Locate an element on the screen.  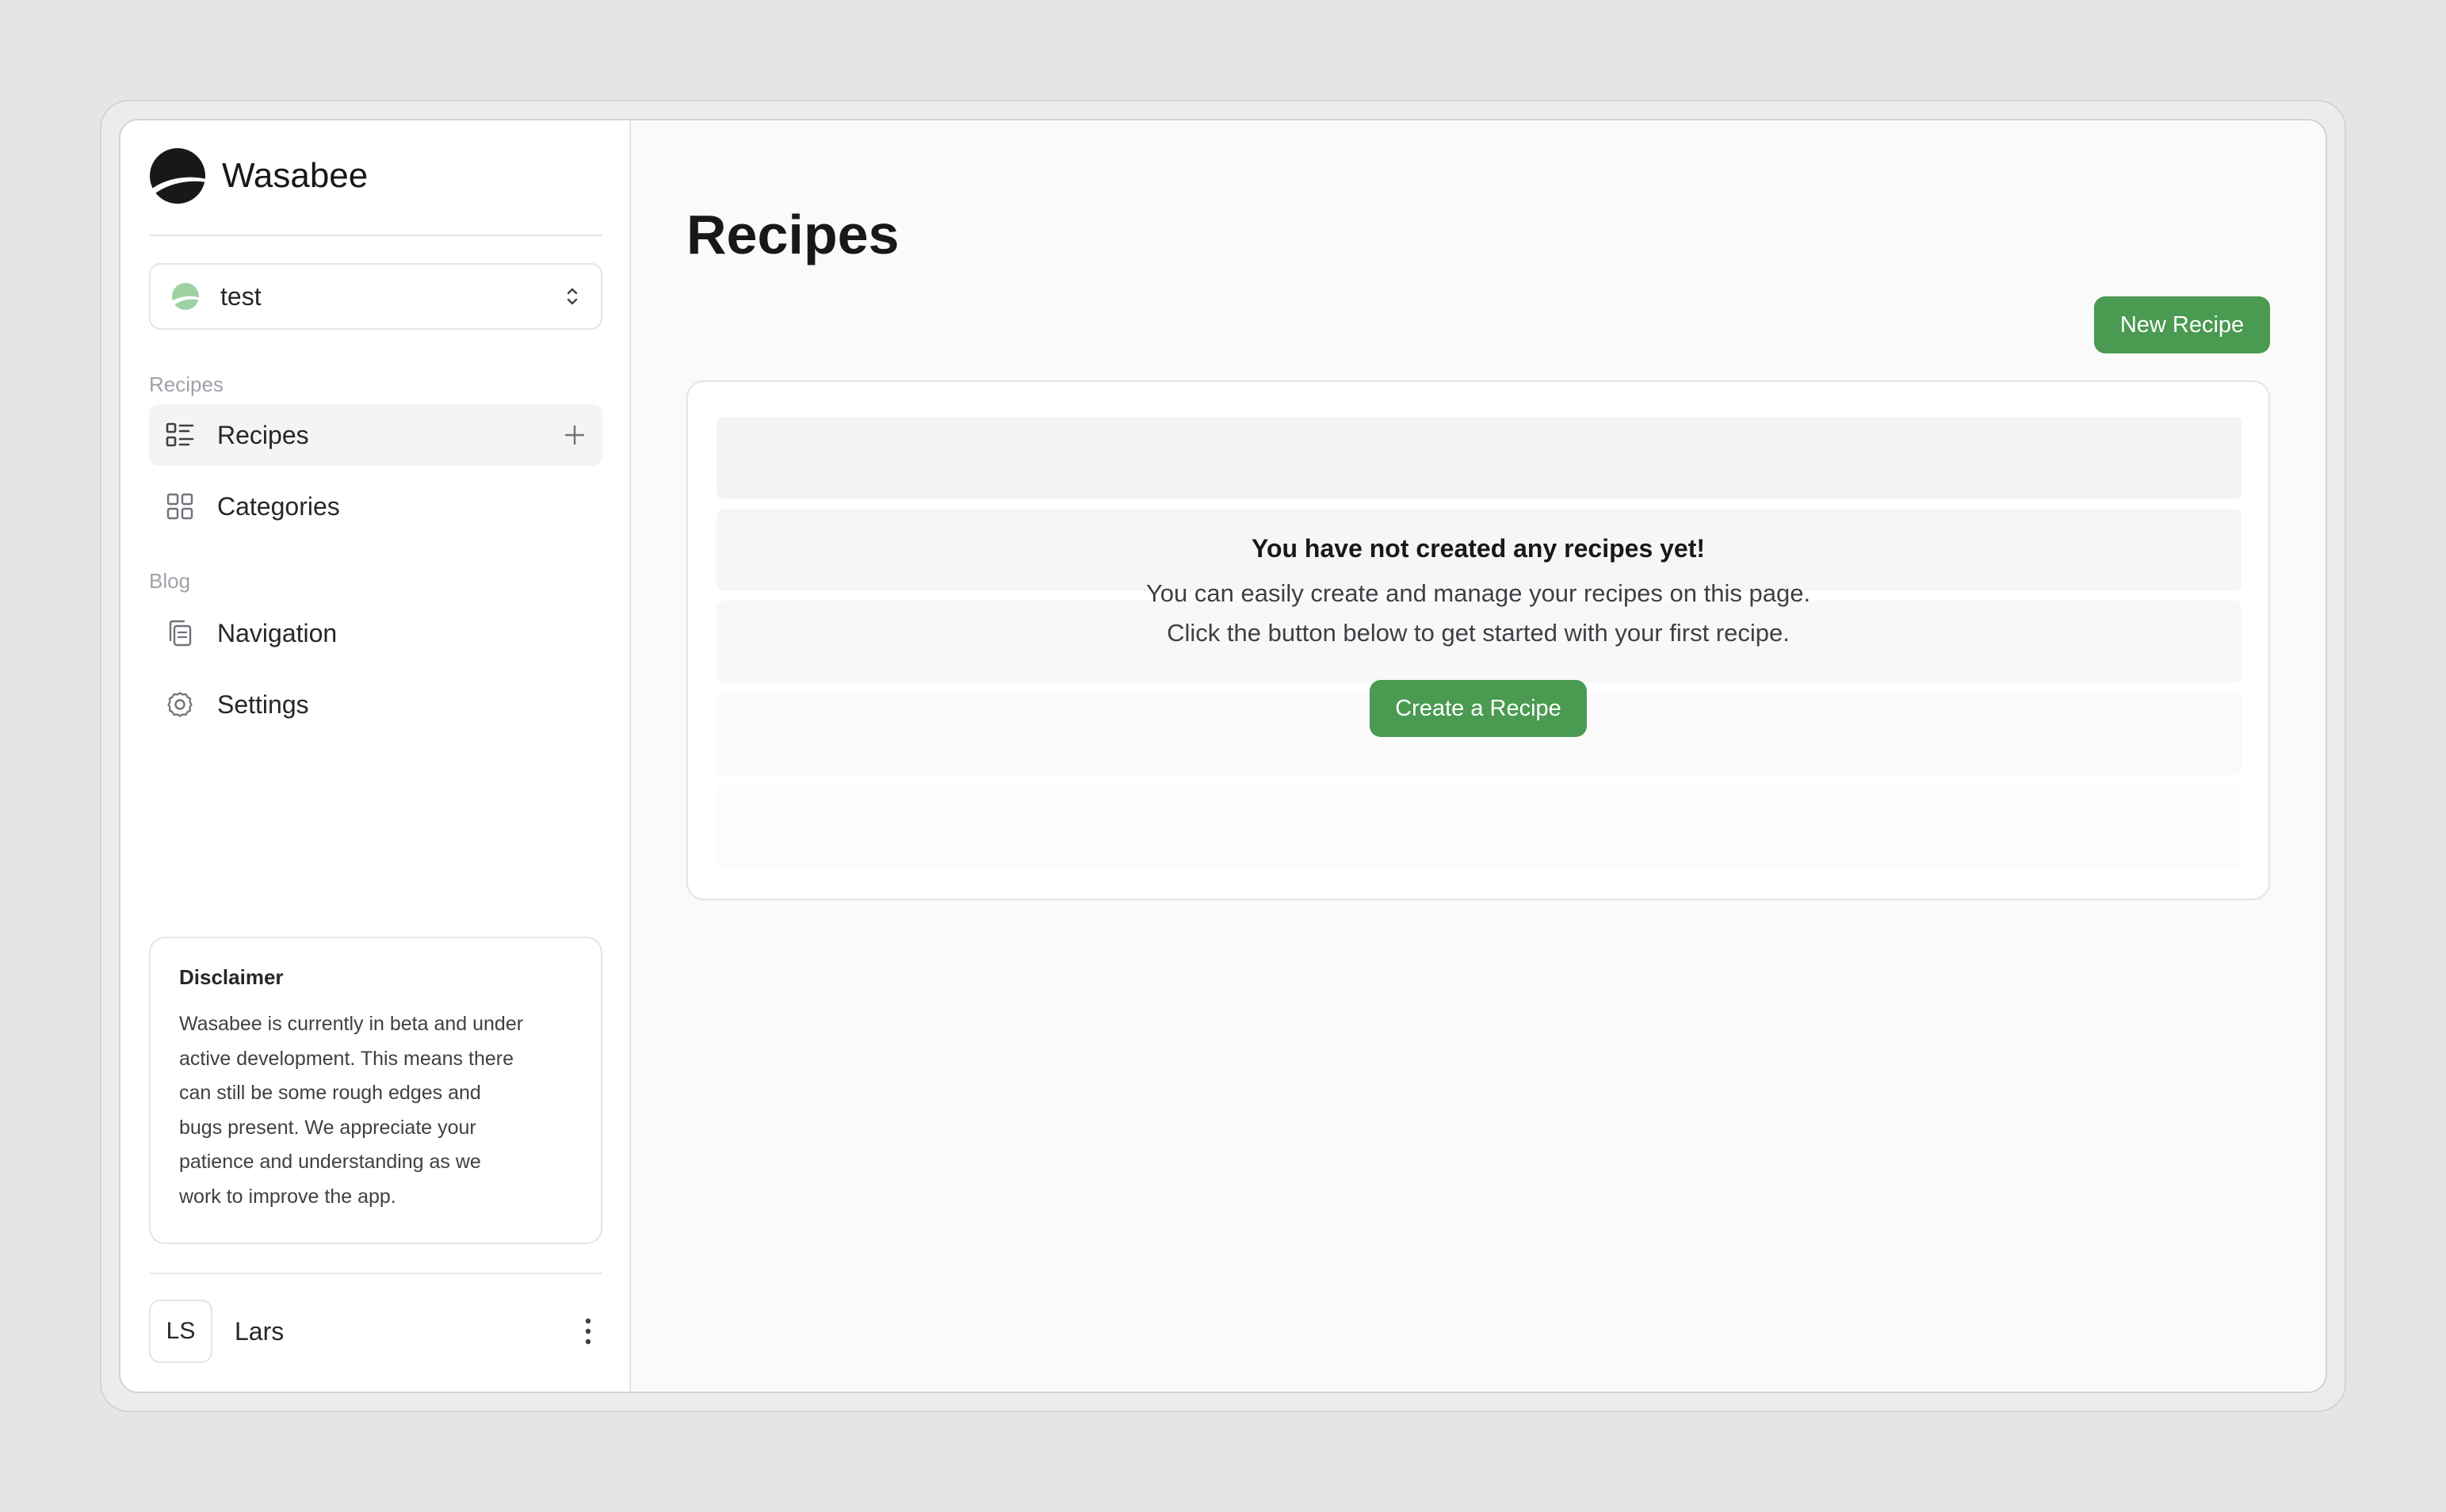
disclaimer-title: Disclaimer is located at coordinates (232, 977).